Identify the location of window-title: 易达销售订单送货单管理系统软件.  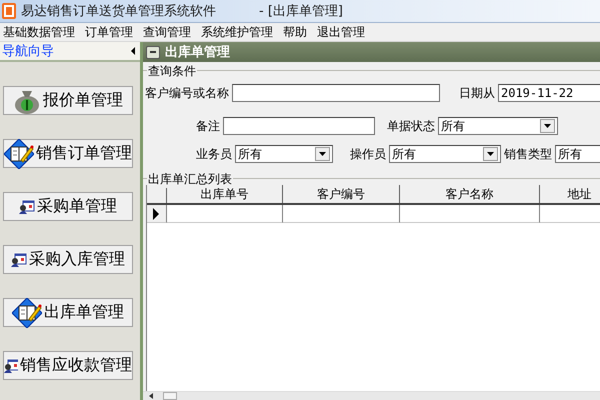
(118, 11).